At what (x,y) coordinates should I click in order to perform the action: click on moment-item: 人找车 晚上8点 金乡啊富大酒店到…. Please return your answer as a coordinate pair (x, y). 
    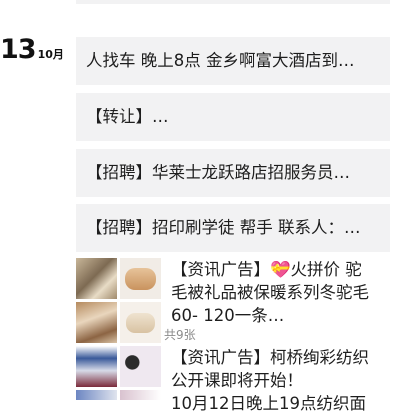
    Looking at the image, I should click on (233, 61).